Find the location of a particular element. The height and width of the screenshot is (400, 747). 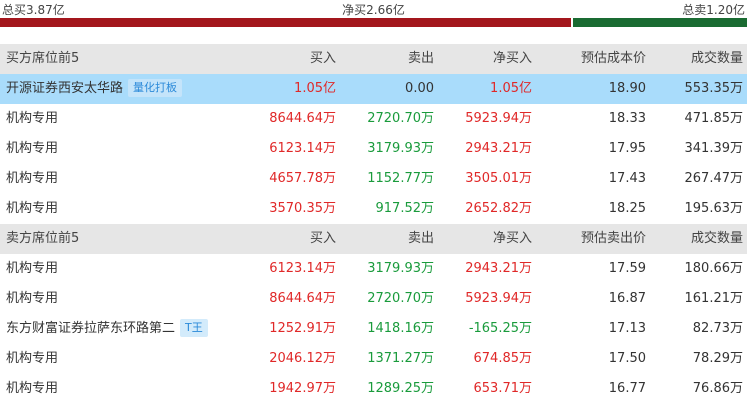

cost-price: 18.90 is located at coordinates (627, 88).